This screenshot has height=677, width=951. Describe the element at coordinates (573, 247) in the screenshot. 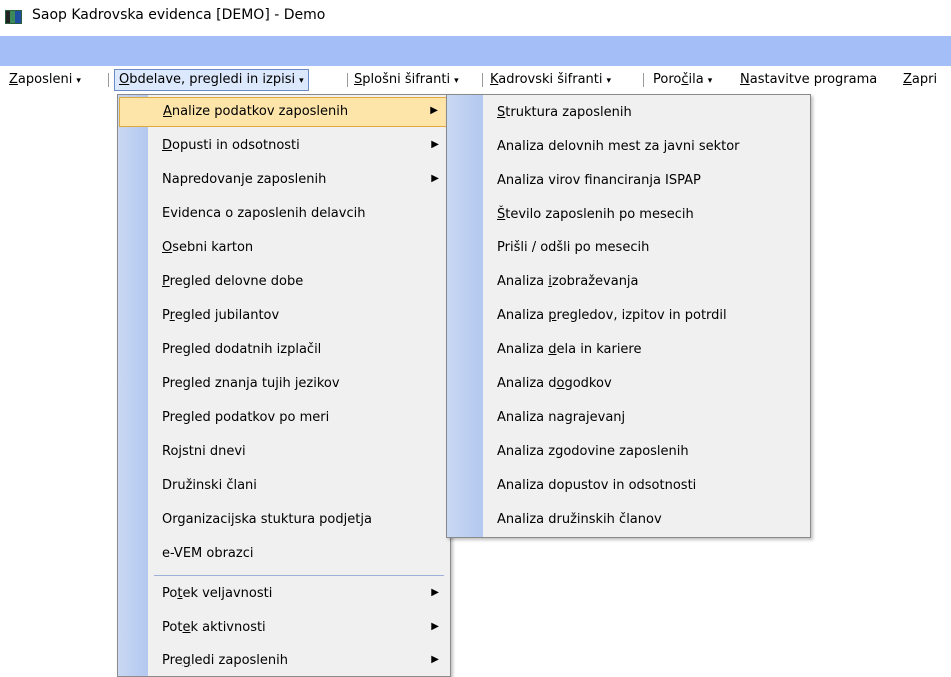

I see `menu-item-label: Prišli / odšli po mesecih` at that location.